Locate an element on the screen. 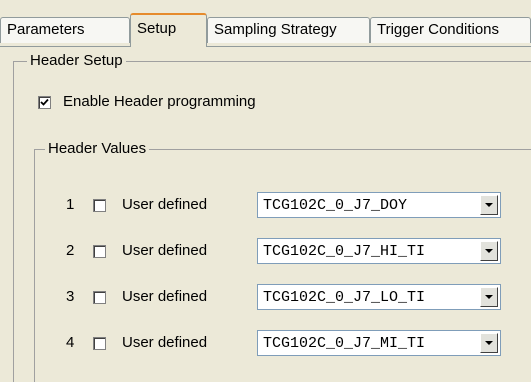 This screenshot has width=531, height=382. enable-header-checkbox is located at coordinates (44, 102).